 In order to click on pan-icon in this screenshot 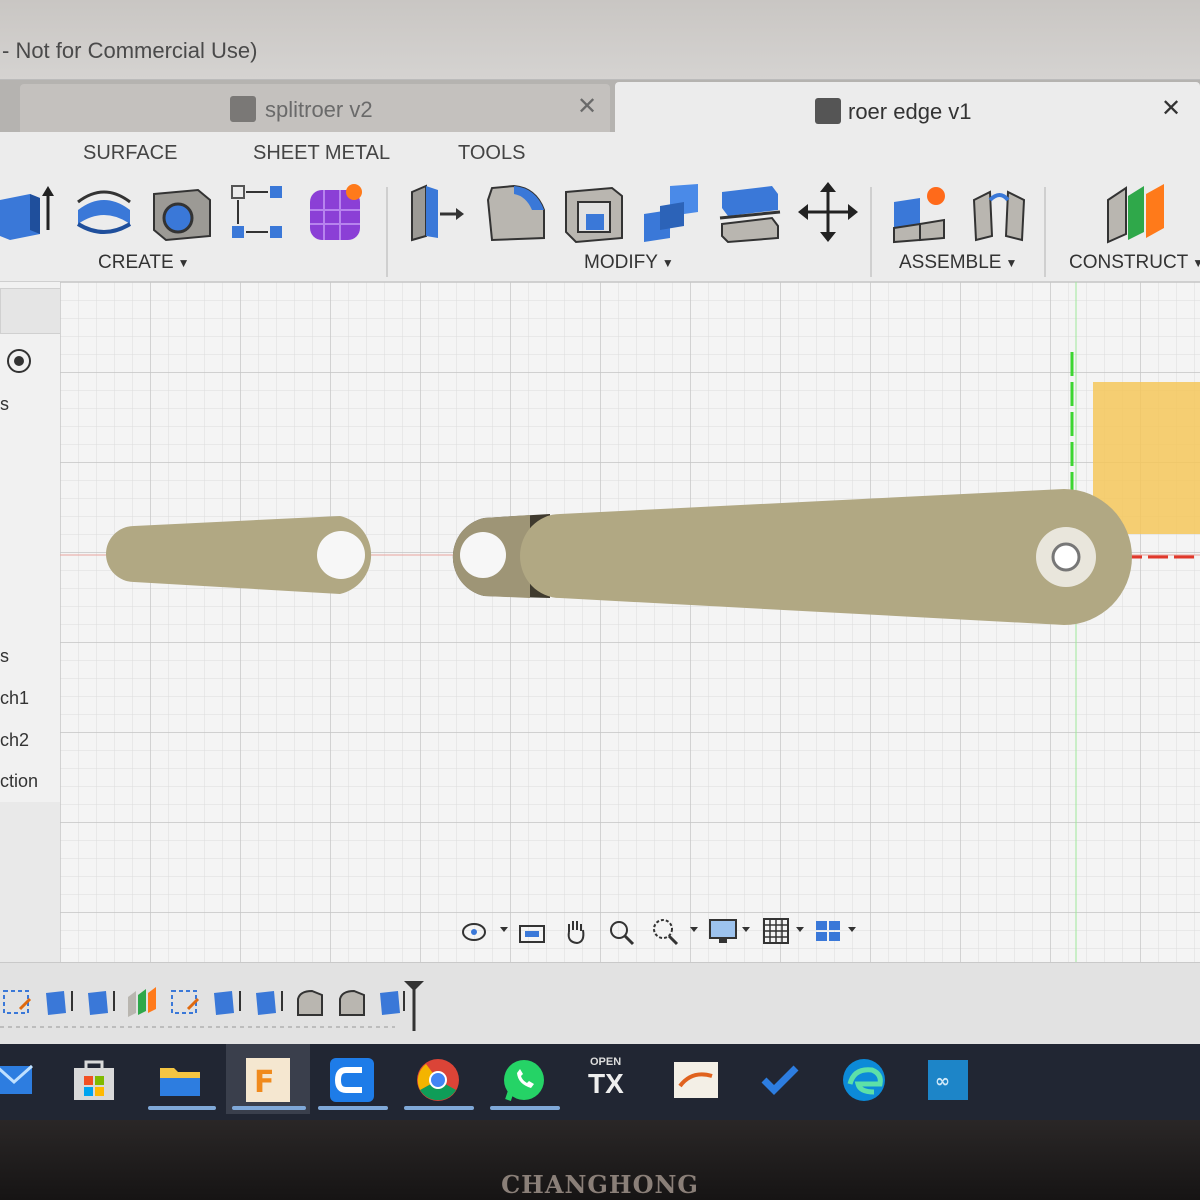, I will do `click(576, 931)`.